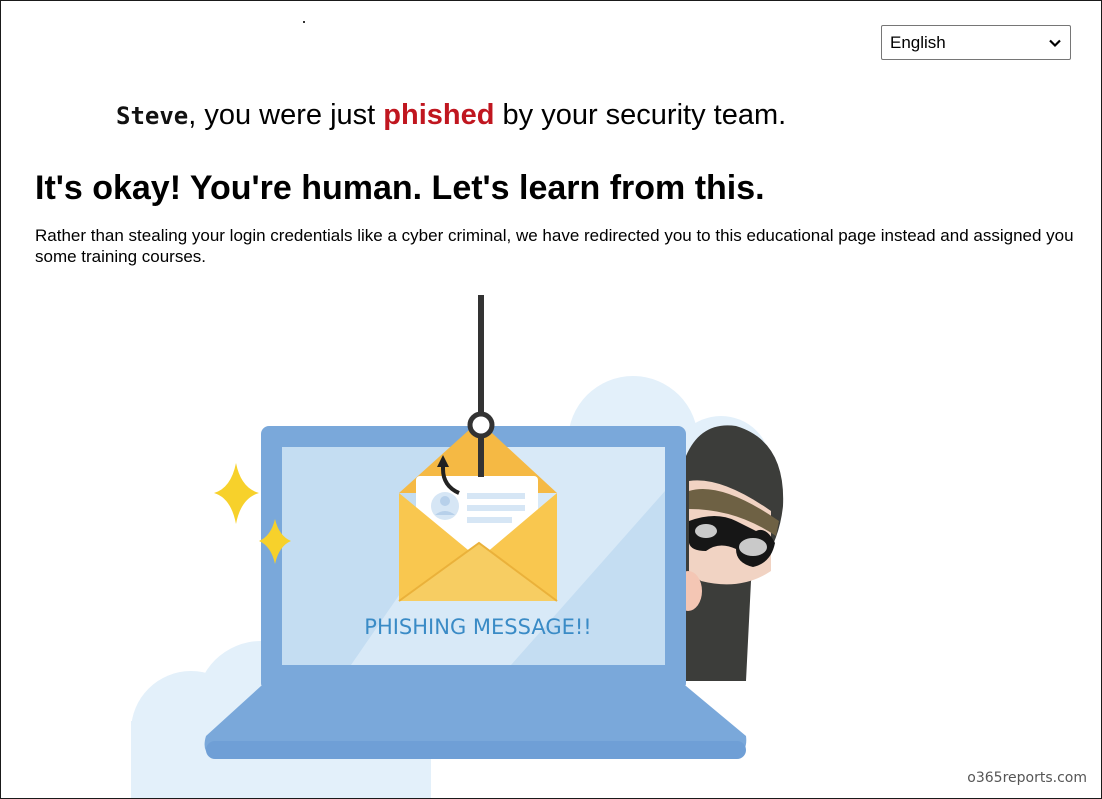 This screenshot has height=799, width=1102. Describe the element at coordinates (236, 493) in the screenshot. I see `sparkle-icon` at that location.